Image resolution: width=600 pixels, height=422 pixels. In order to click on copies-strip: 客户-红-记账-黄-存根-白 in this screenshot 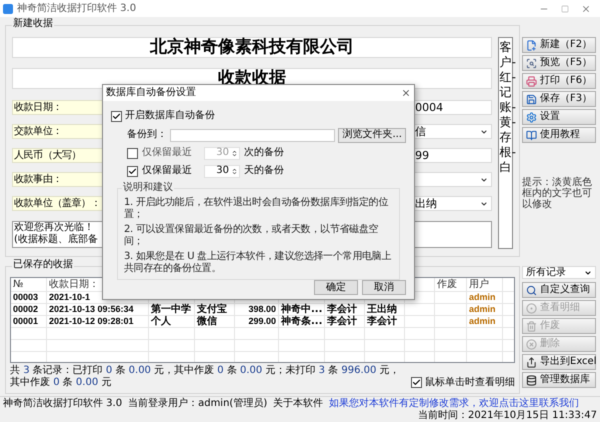, I will do `click(505, 143)`.